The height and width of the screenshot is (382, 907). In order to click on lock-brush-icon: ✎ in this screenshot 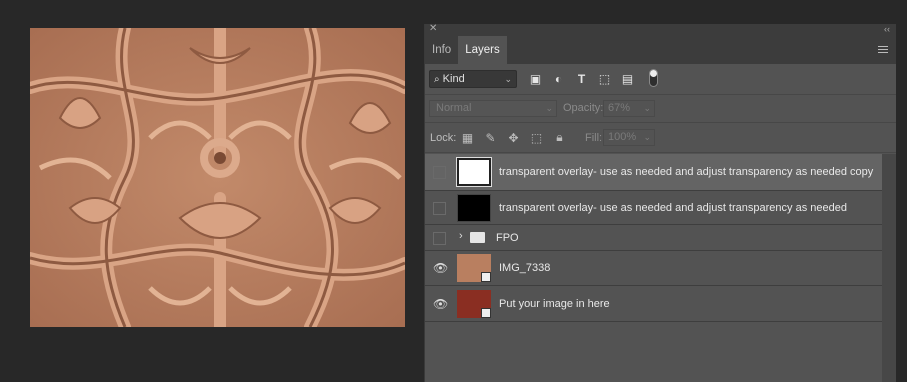, I will do `click(490, 137)`.